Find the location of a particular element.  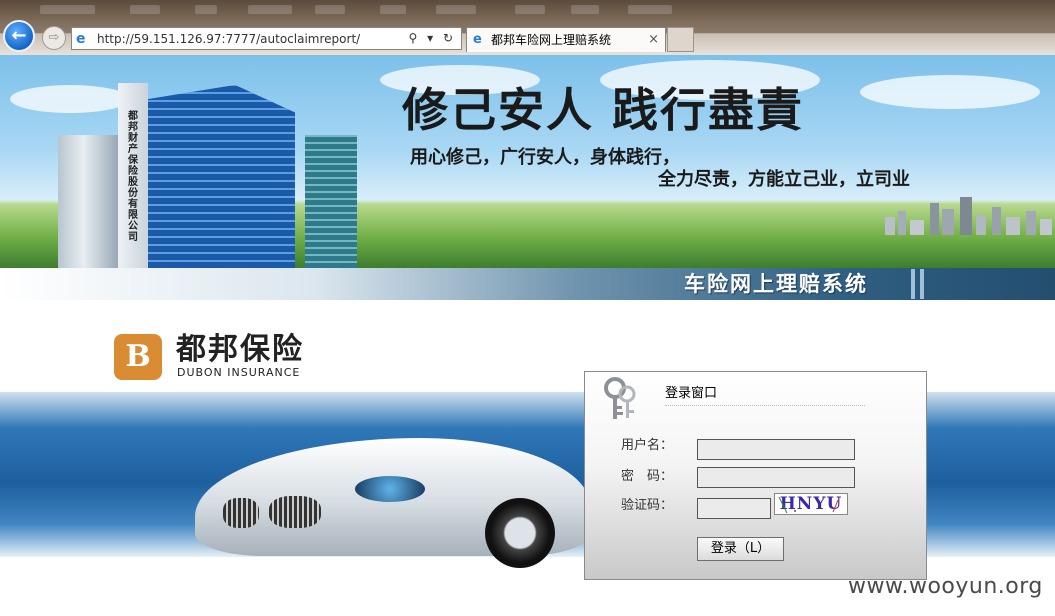

building-sign: 都邦财产保险股份有限公司 is located at coordinates (133, 175).